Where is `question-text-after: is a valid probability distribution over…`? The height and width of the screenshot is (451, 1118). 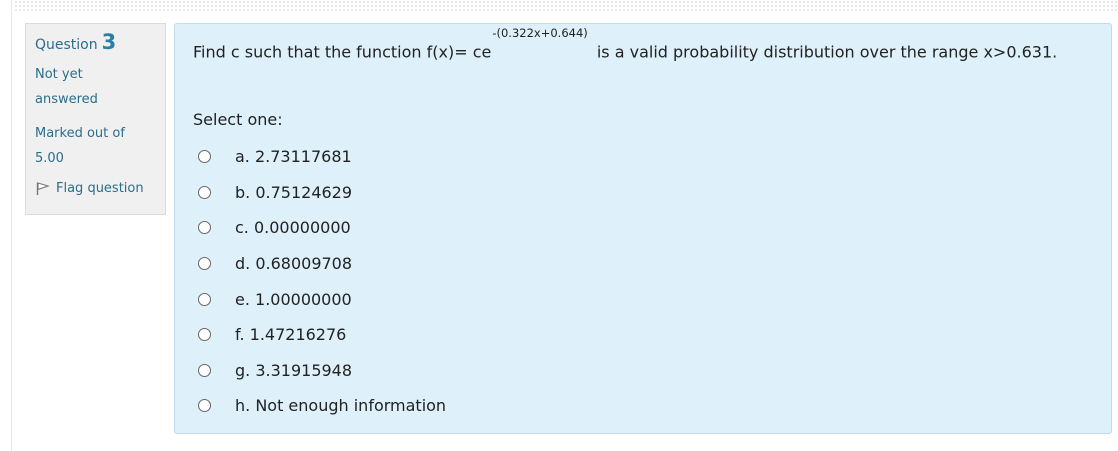 question-text-after: is a valid probability distribution over… is located at coordinates (827, 52).